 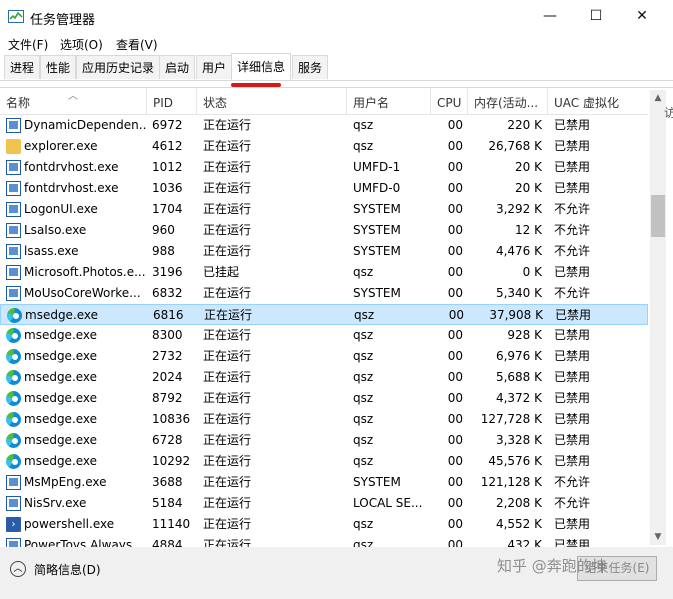 What do you see at coordinates (221, 272) in the screenshot?
I see `process-status: 已挂起` at bounding box center [221, 272].